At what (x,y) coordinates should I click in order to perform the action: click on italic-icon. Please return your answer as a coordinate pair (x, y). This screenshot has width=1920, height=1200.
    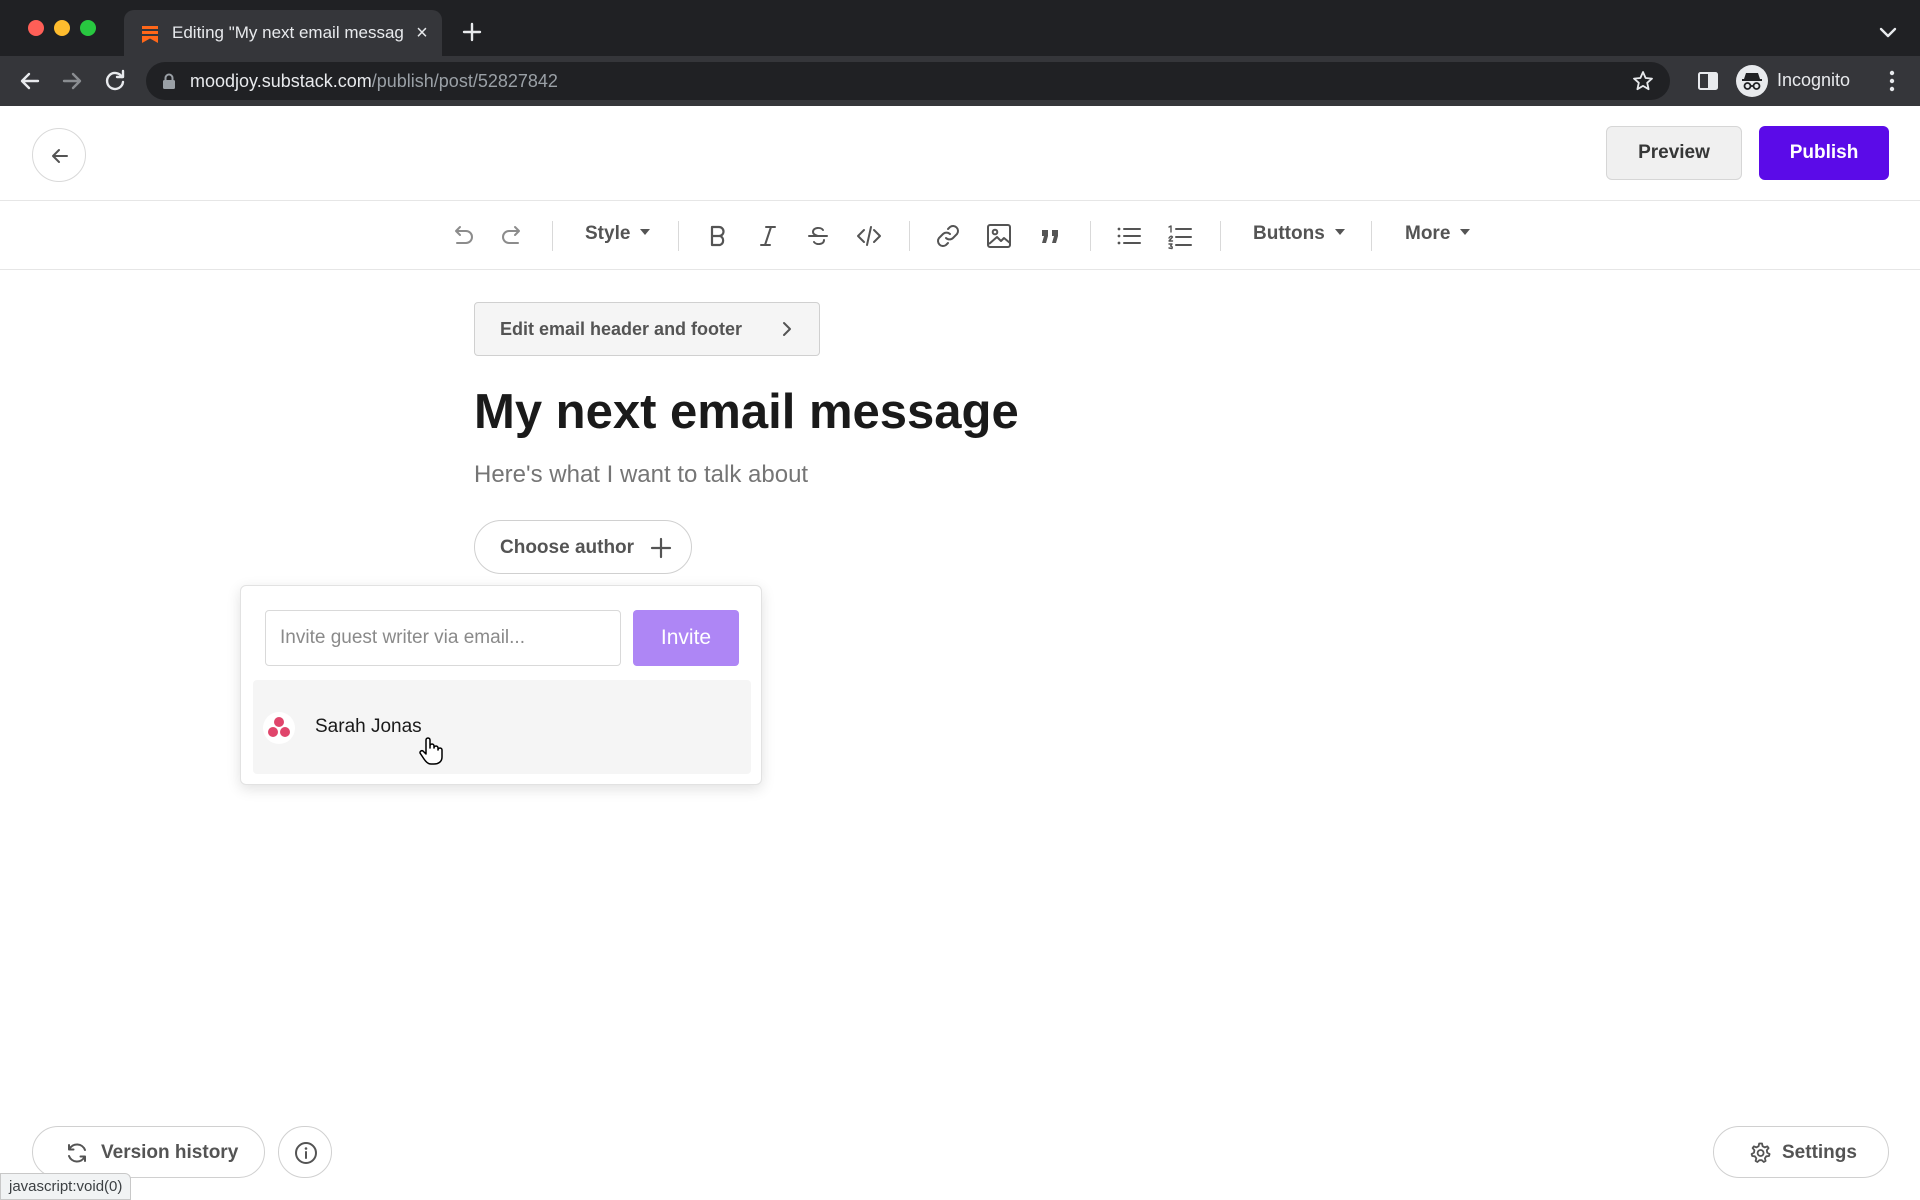
    Looking at the image, I should click on (768, 236).